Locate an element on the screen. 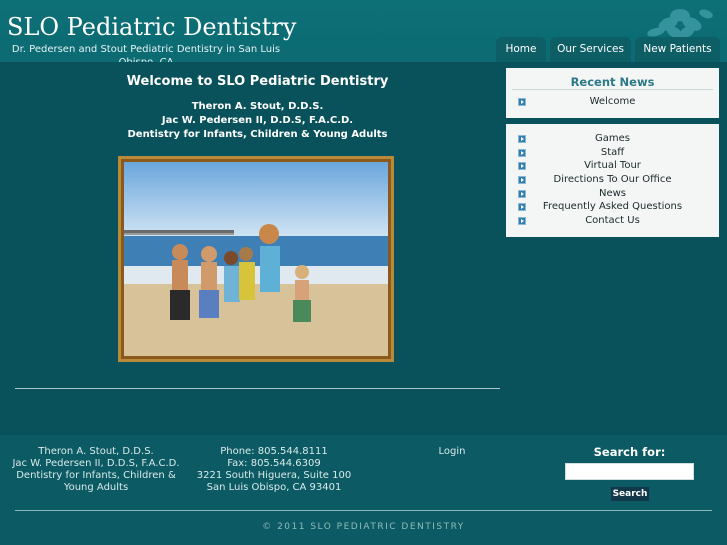 The image size is (727, 545). sidebar-item-label: Games is located at coordinates (612, 138).